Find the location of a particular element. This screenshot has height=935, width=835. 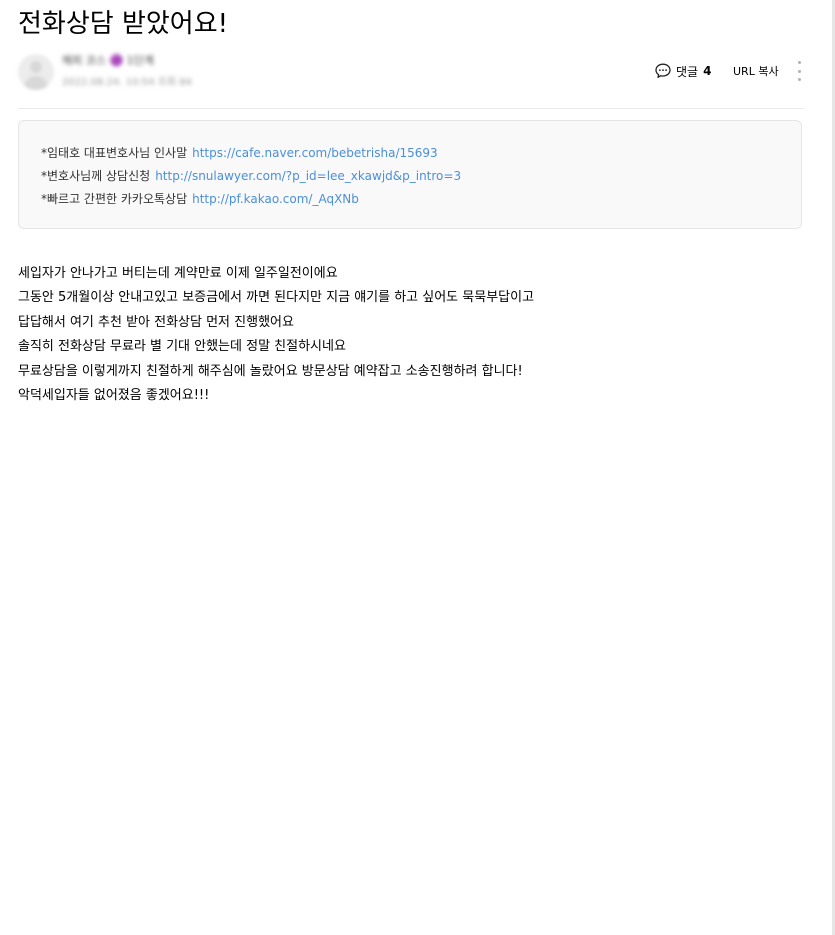

header-divider is located at coordinates (411, 108).